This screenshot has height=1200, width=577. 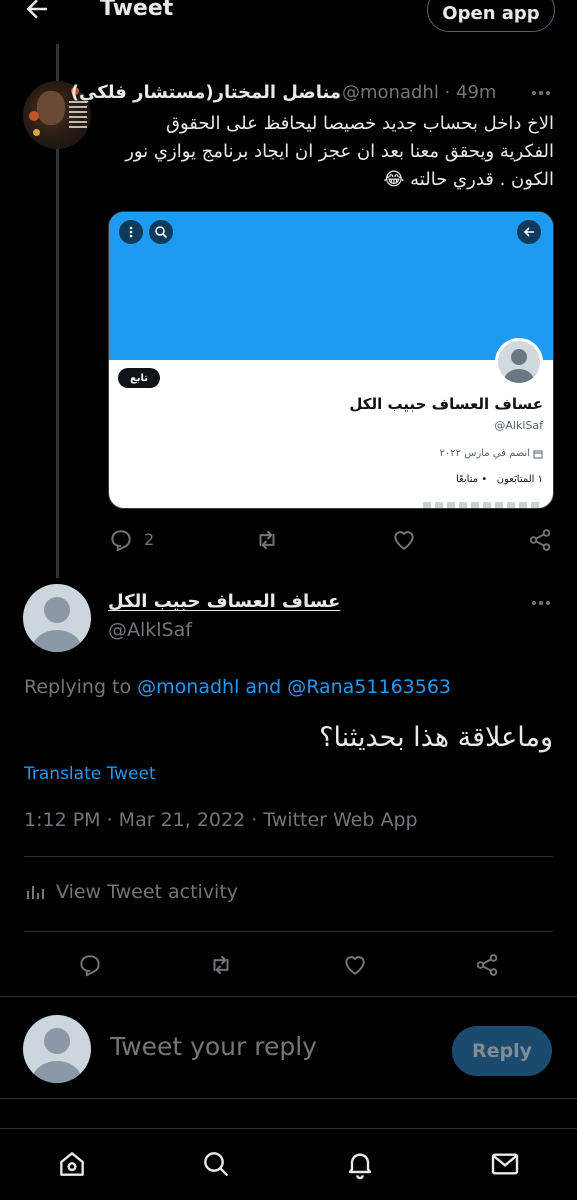 I want to click on more-vertical-icon, so click(x=131, y=232).